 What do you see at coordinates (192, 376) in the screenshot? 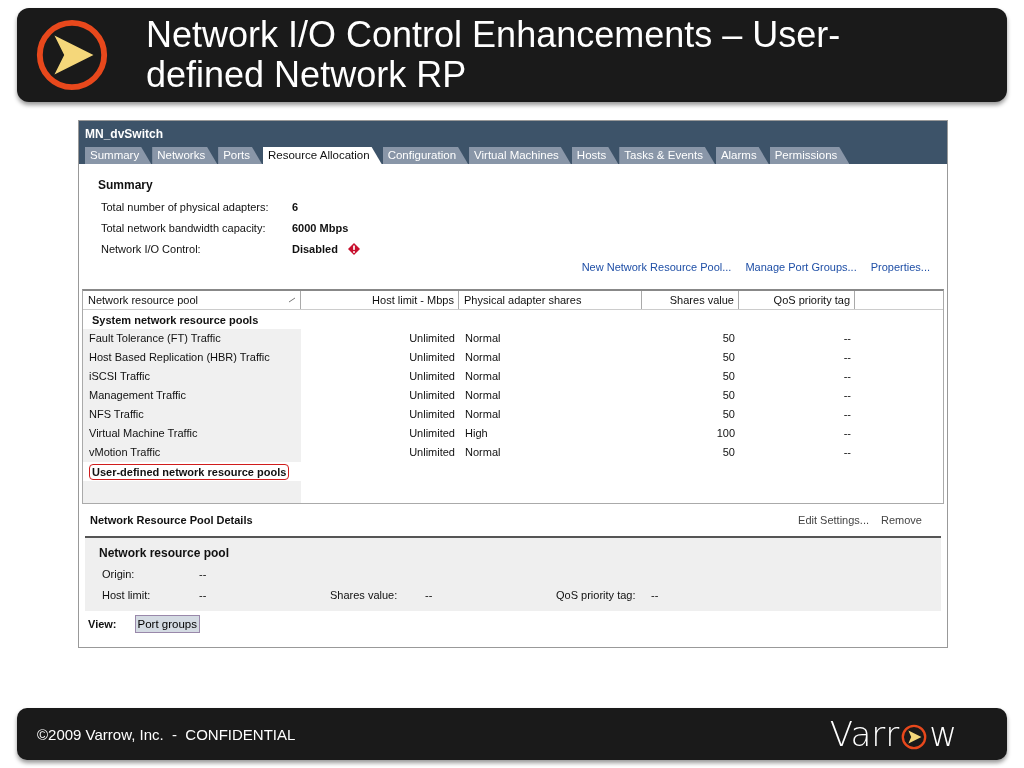
I see `table-cell: iSCSI Traffic` at bounding box center [192, 376].